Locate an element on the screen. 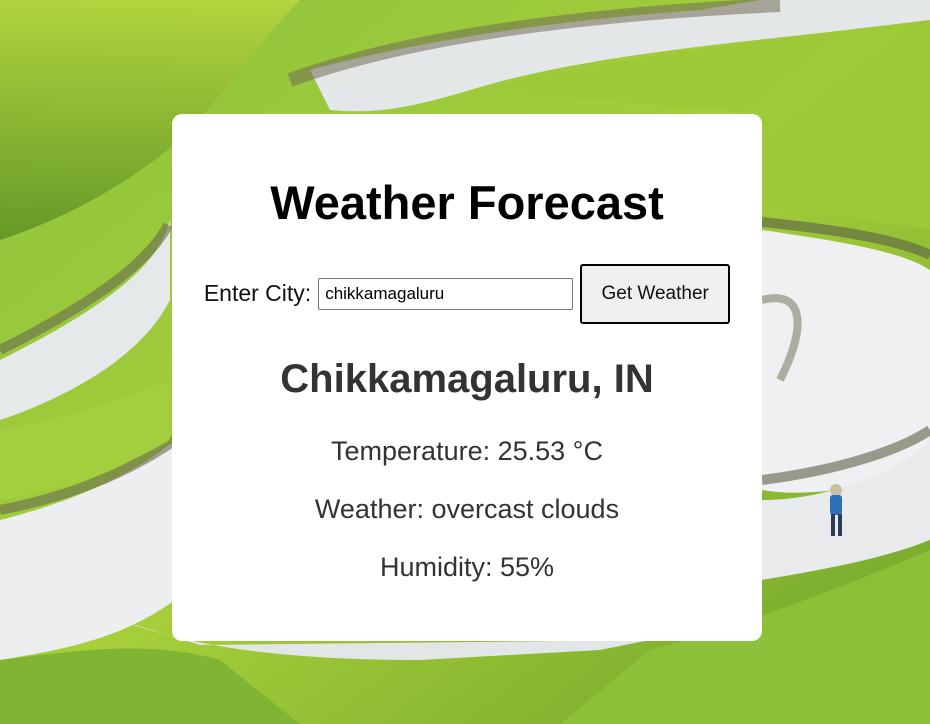  weather-description-text: Weather: overcast clouds is located at coordinates (467, 509).